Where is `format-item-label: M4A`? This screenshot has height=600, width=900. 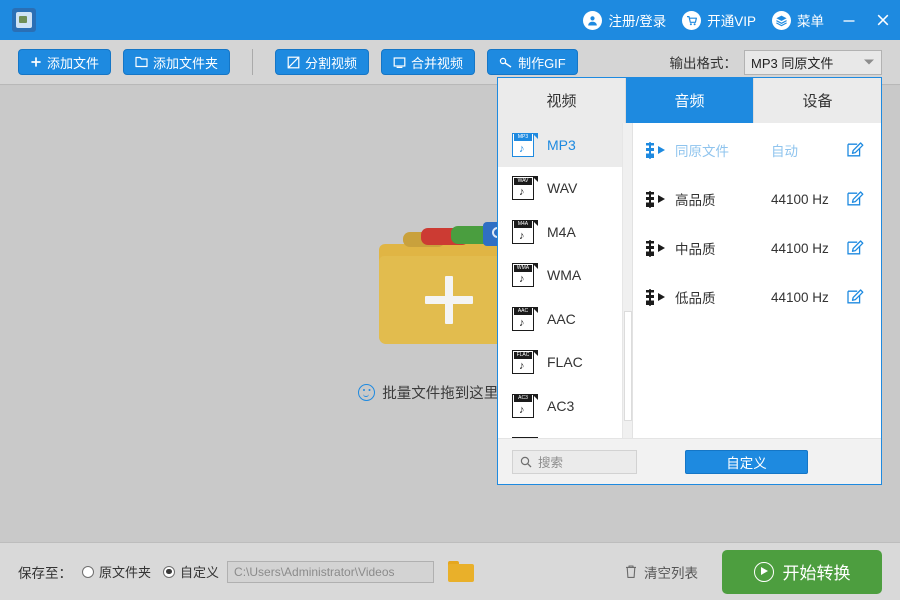
format-item-label: M4A is located at coordinates (561, 231).